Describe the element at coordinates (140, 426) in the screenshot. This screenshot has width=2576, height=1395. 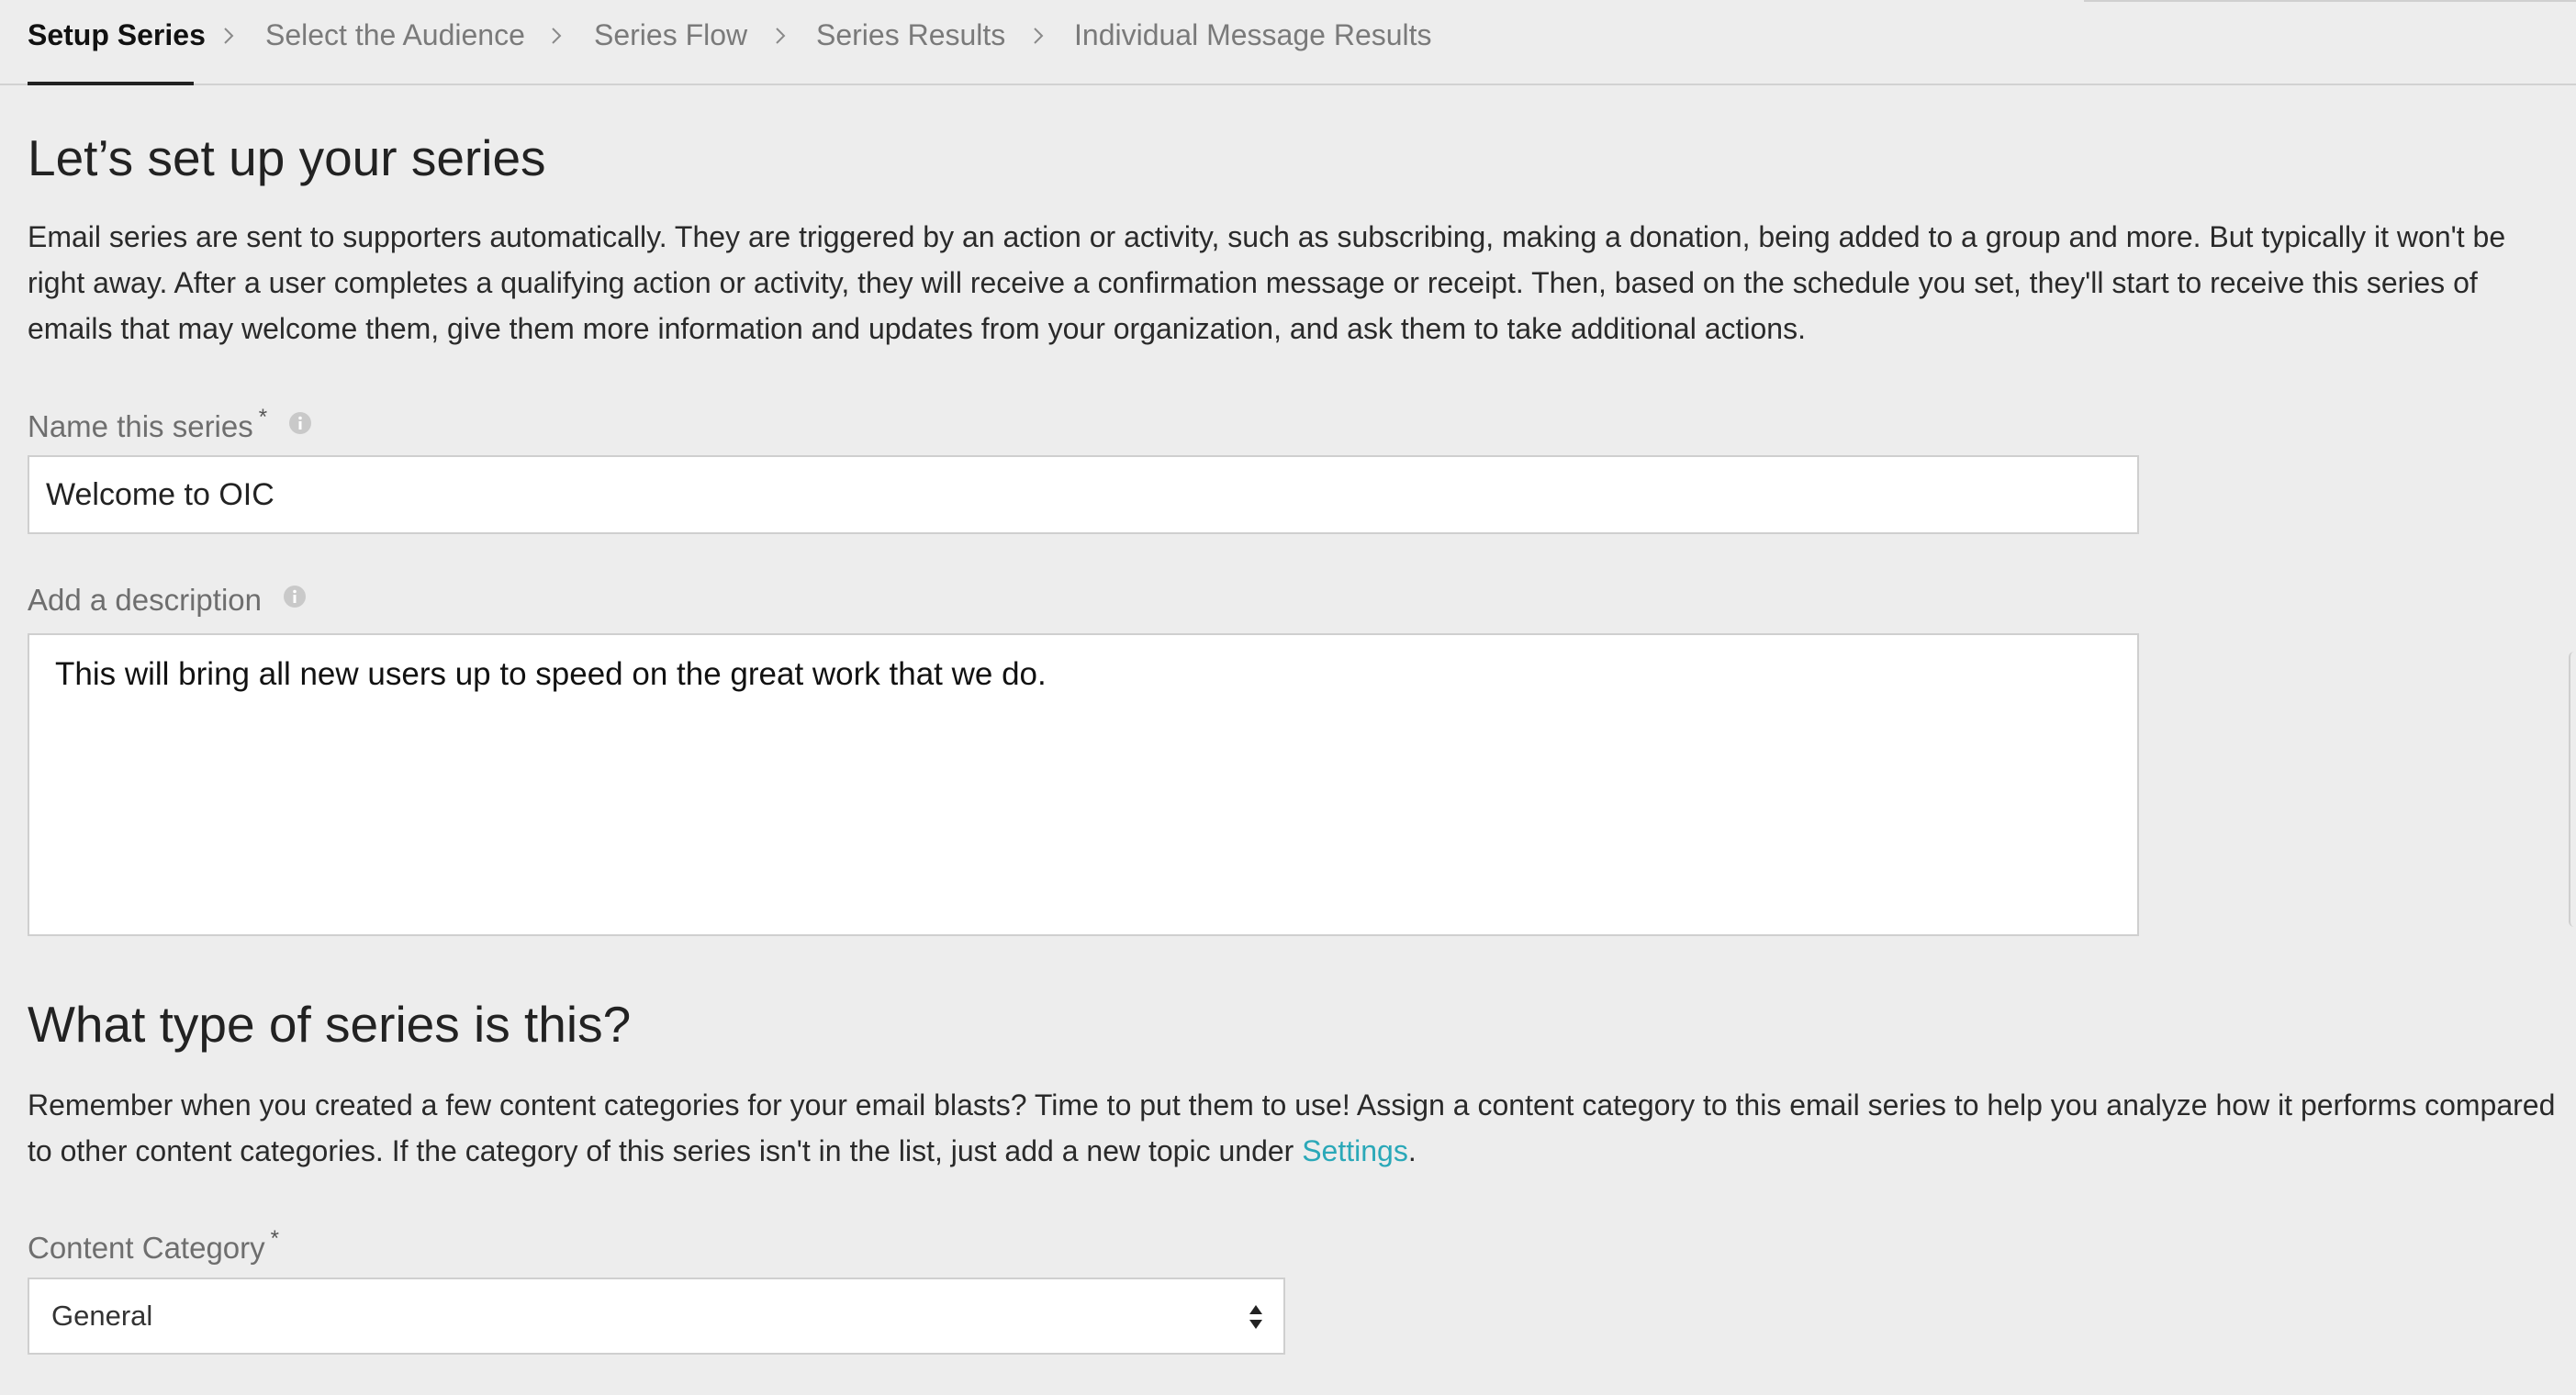
I see `name-series-label-text: Name this series` at that location.